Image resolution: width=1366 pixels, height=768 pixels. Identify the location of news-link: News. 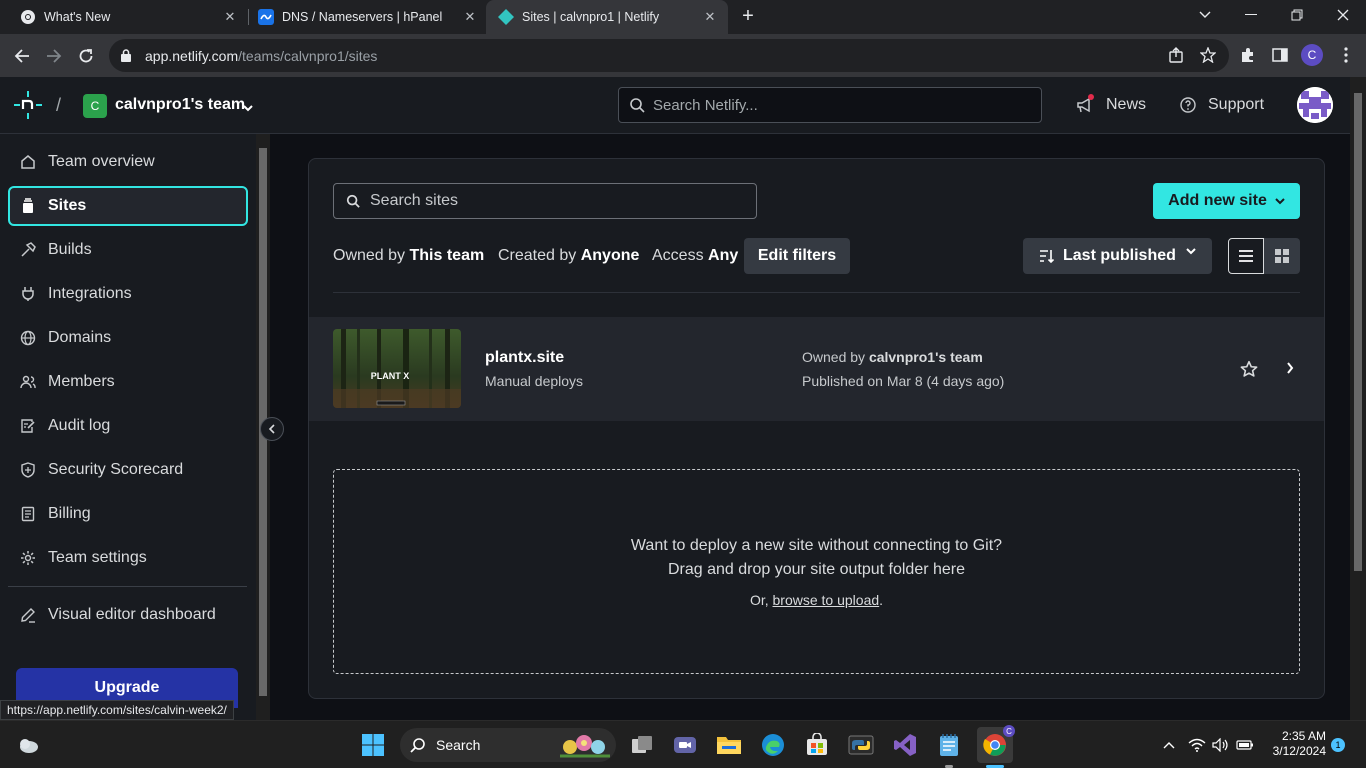
(1111, 104).